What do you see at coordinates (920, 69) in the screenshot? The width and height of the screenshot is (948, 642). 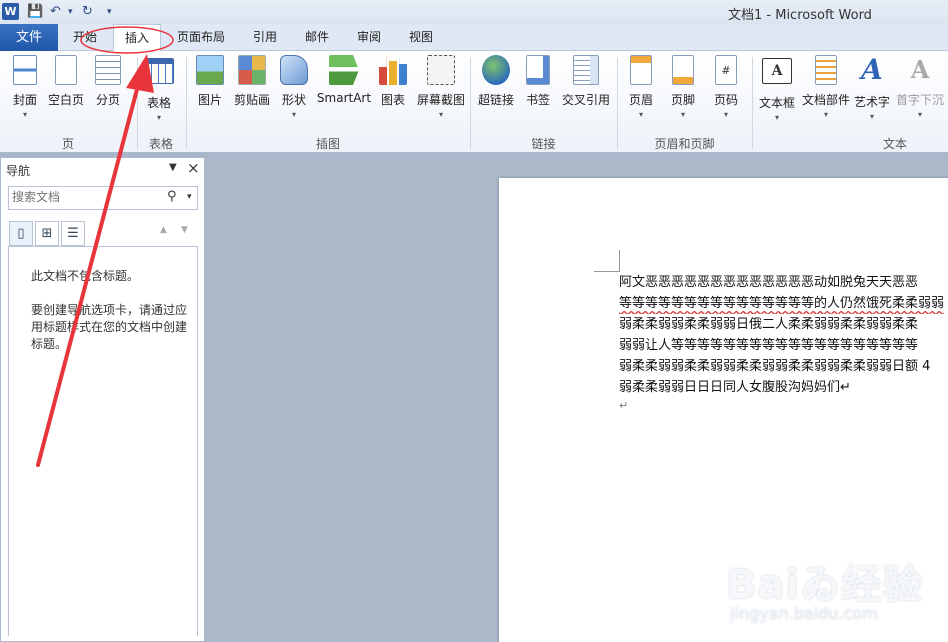 I see `drop-cap-icon: A` at bounding box center [920, 69].